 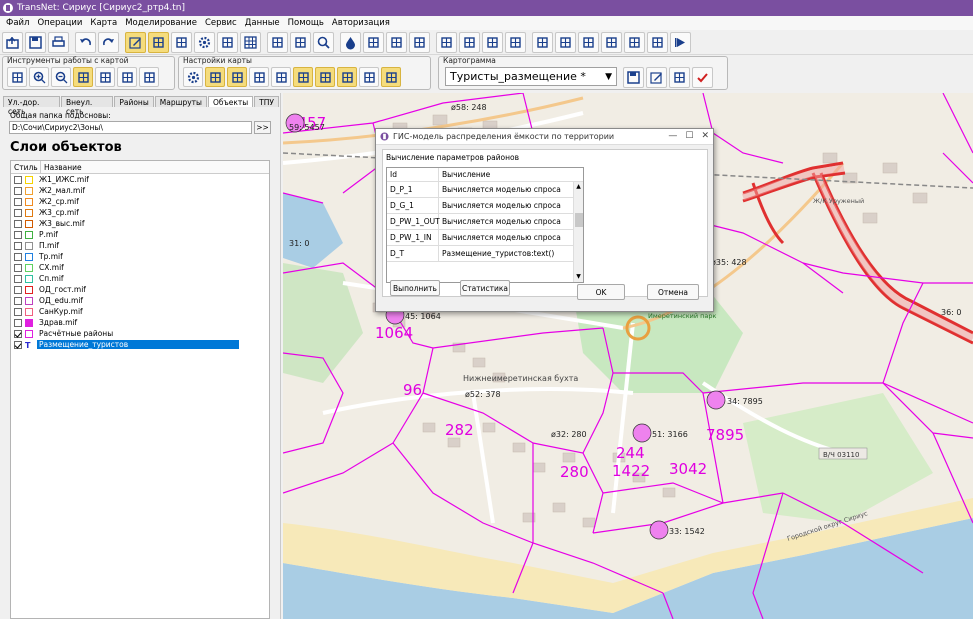 I want to click on network-delete-button, so click(x=588, y=42).